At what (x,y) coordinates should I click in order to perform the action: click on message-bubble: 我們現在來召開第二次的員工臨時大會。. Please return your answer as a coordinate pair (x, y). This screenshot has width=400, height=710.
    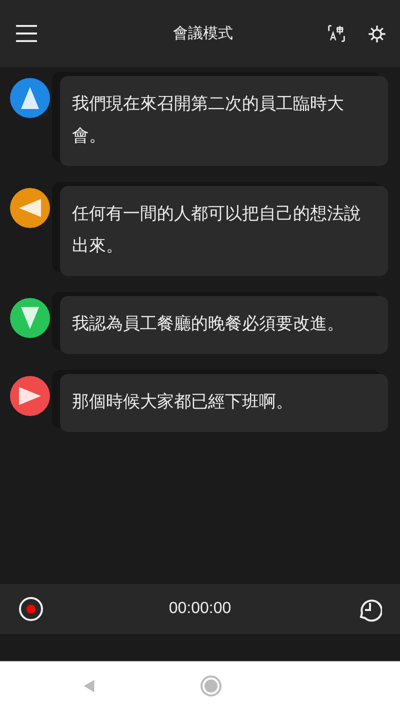
    Looking at the image, I should click on (224, 121).